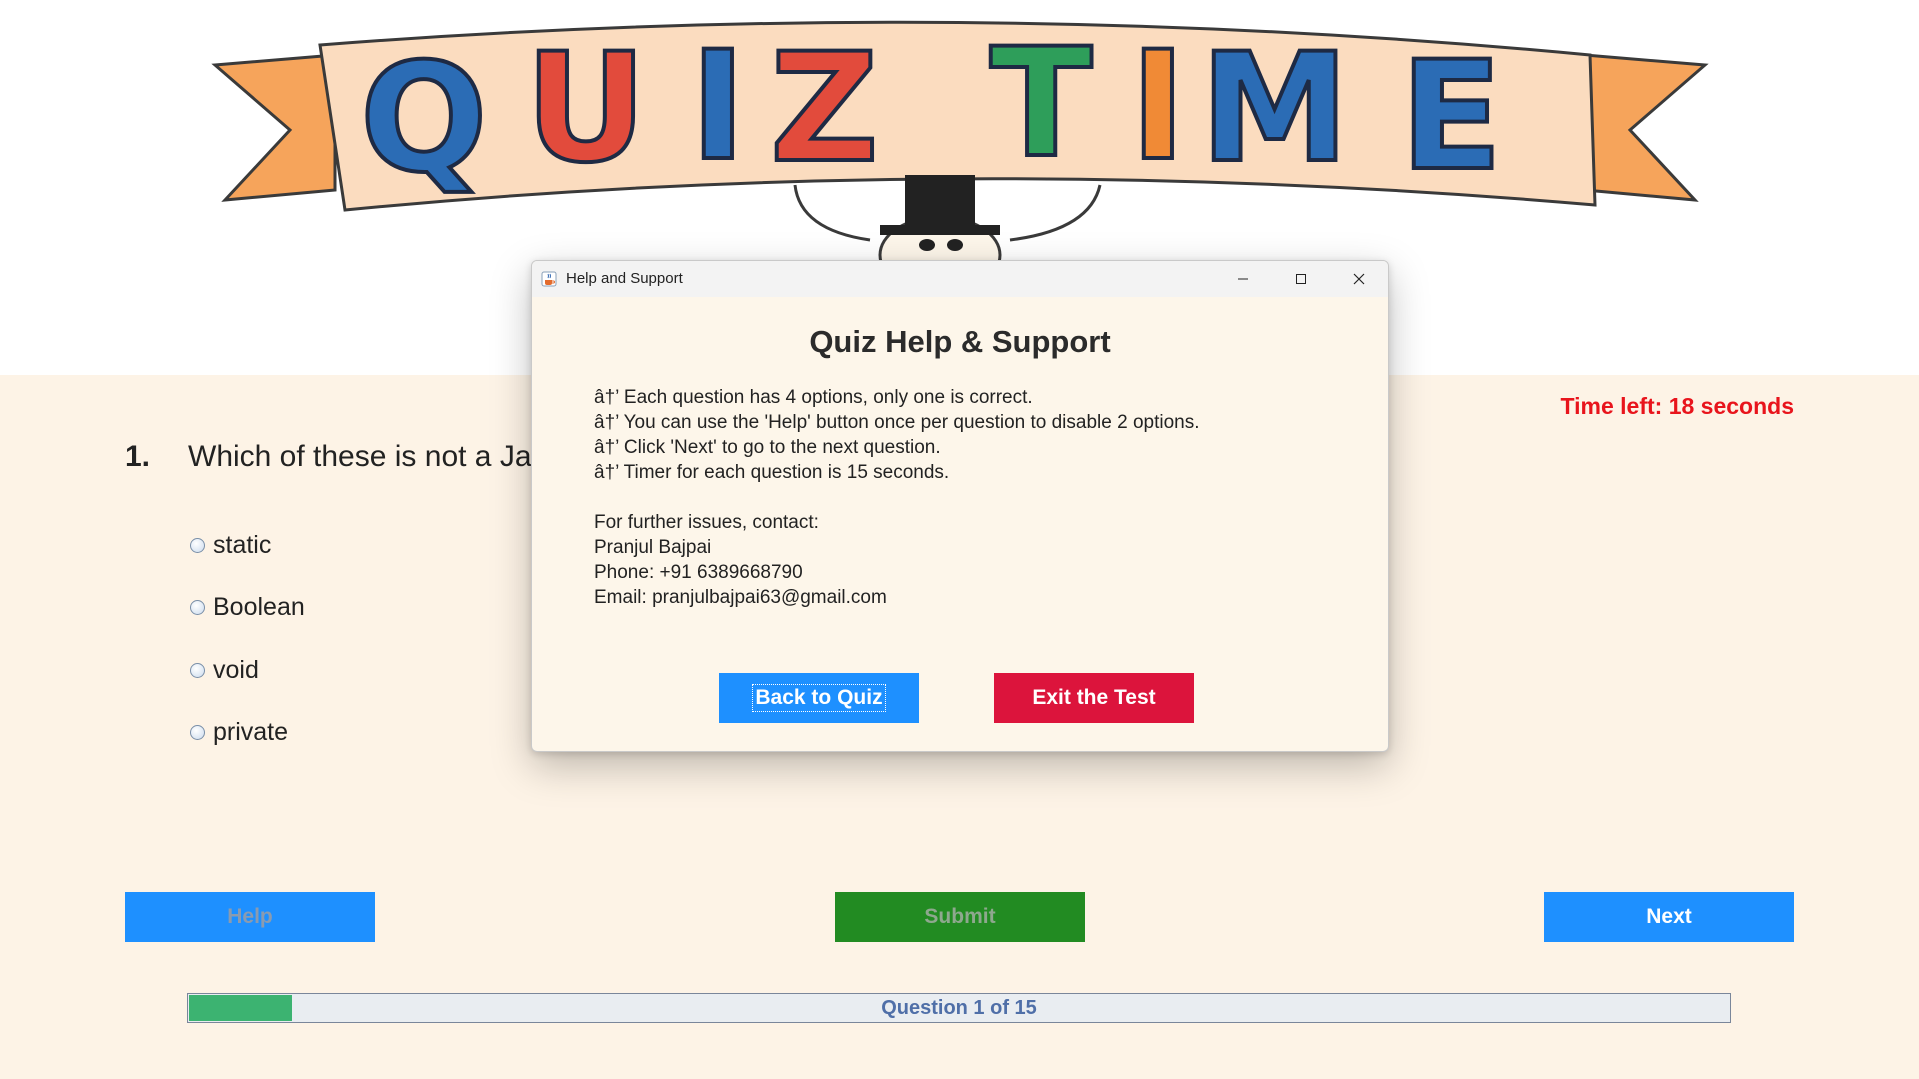  What do you see at coordinates (960, 341) in the screenshot?
I see `dialog-heading: Quiz Help & Support` at bounding box center [960, 341].